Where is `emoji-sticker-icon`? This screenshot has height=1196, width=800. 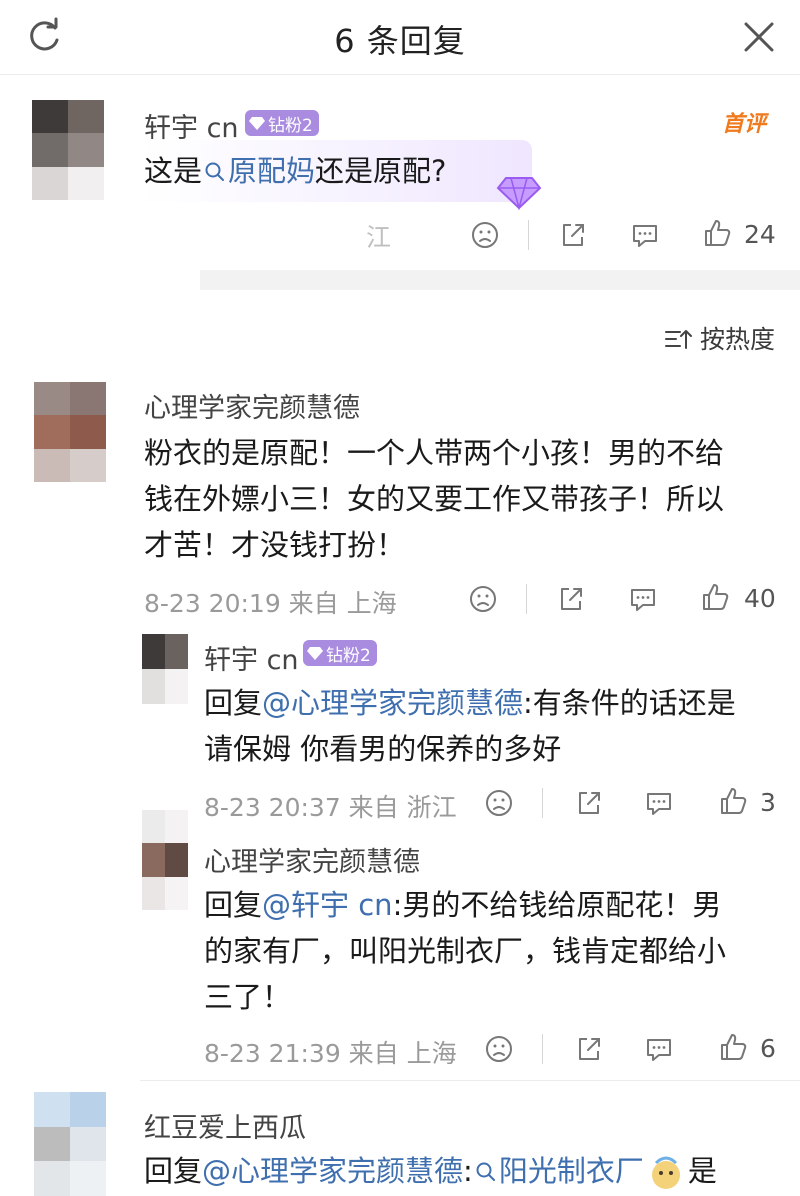
emoji-sticker-icon is located at coordinates (665, 1172).